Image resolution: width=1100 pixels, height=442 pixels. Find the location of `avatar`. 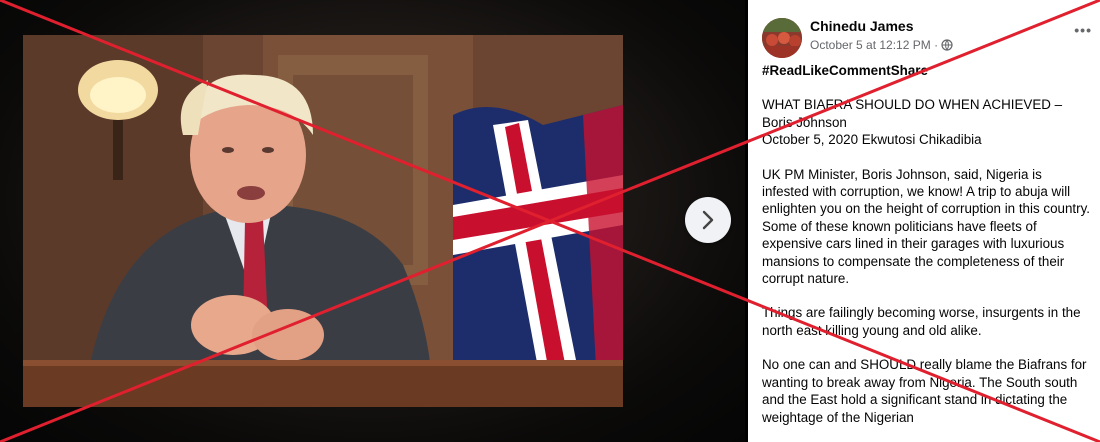

avatar is located at coordinates (782, 38).